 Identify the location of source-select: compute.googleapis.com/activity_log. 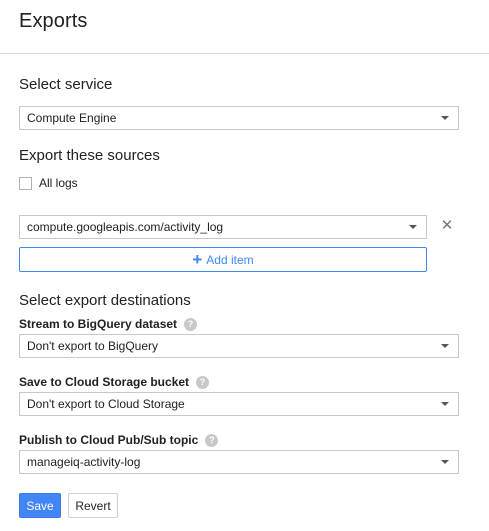
(223, 227).